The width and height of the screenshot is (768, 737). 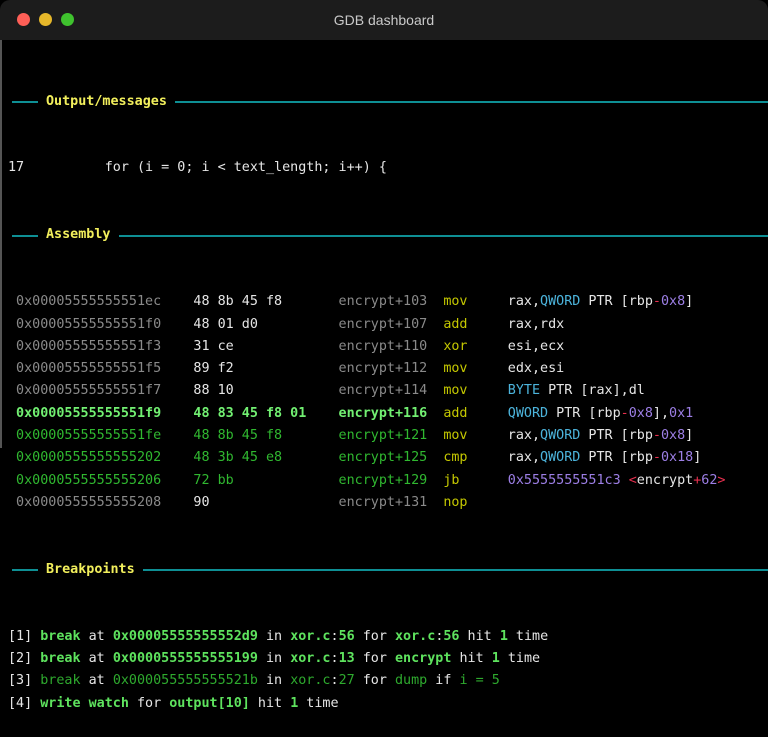 What do you see at coordinates (536, 347) in the screenshot?
I see `operands: esi,ecx` at bounding box center [536, 347].